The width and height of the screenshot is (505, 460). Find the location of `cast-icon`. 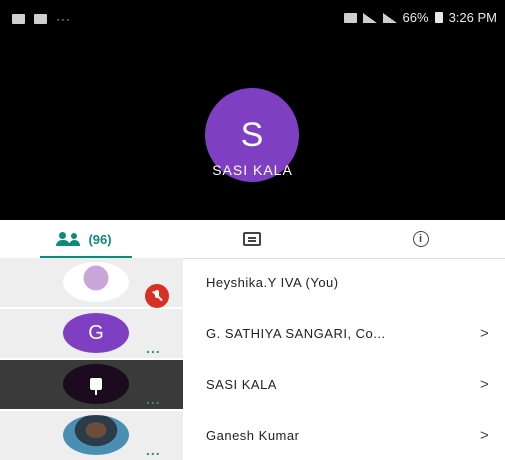

cast-icon is located at coordinates (350, 17).